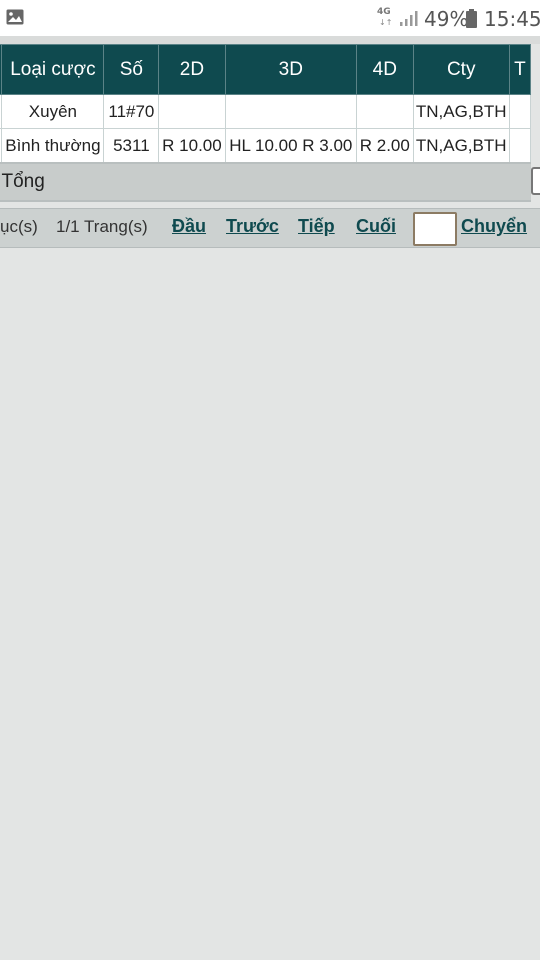  What do you see at coordinates (535, 181) in the screenshot?
I see `total-input` at bounding box center [535, 181].